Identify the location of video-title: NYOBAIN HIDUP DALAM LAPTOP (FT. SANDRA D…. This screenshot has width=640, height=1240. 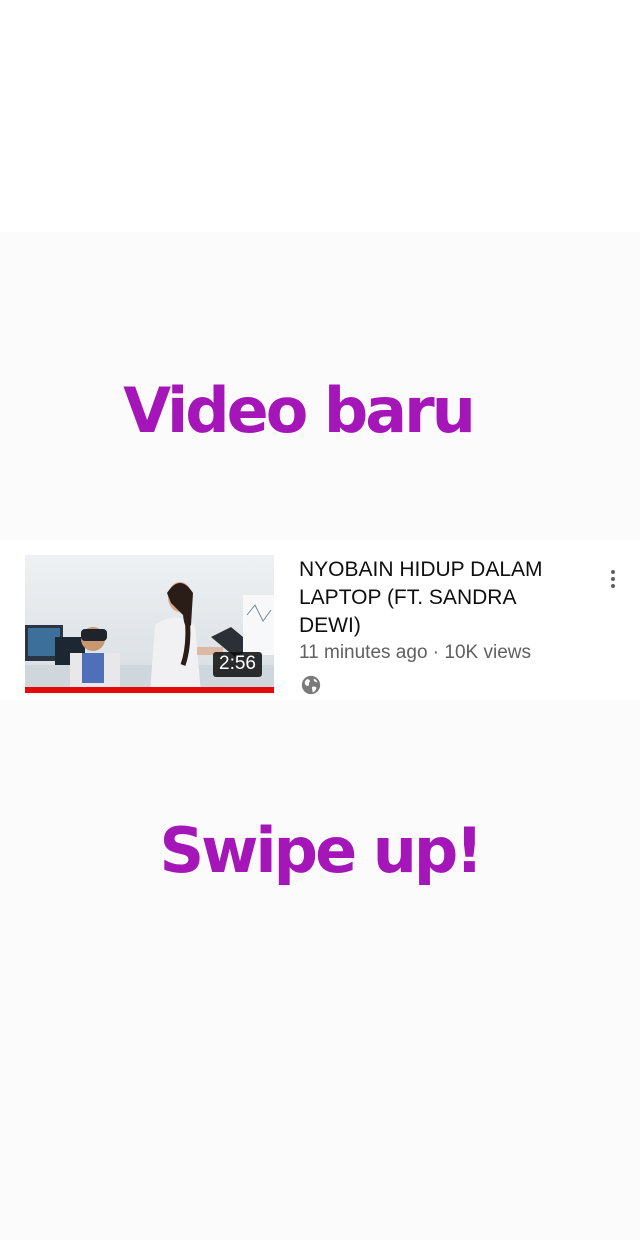
(439, 598).